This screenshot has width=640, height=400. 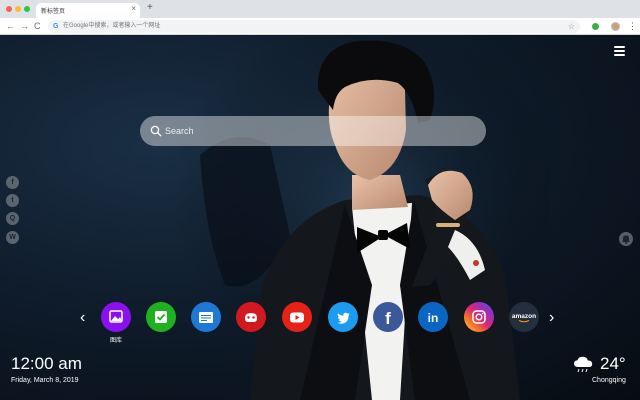 I want to click on facebook-app-icon: f, so click(x=388, y=317).